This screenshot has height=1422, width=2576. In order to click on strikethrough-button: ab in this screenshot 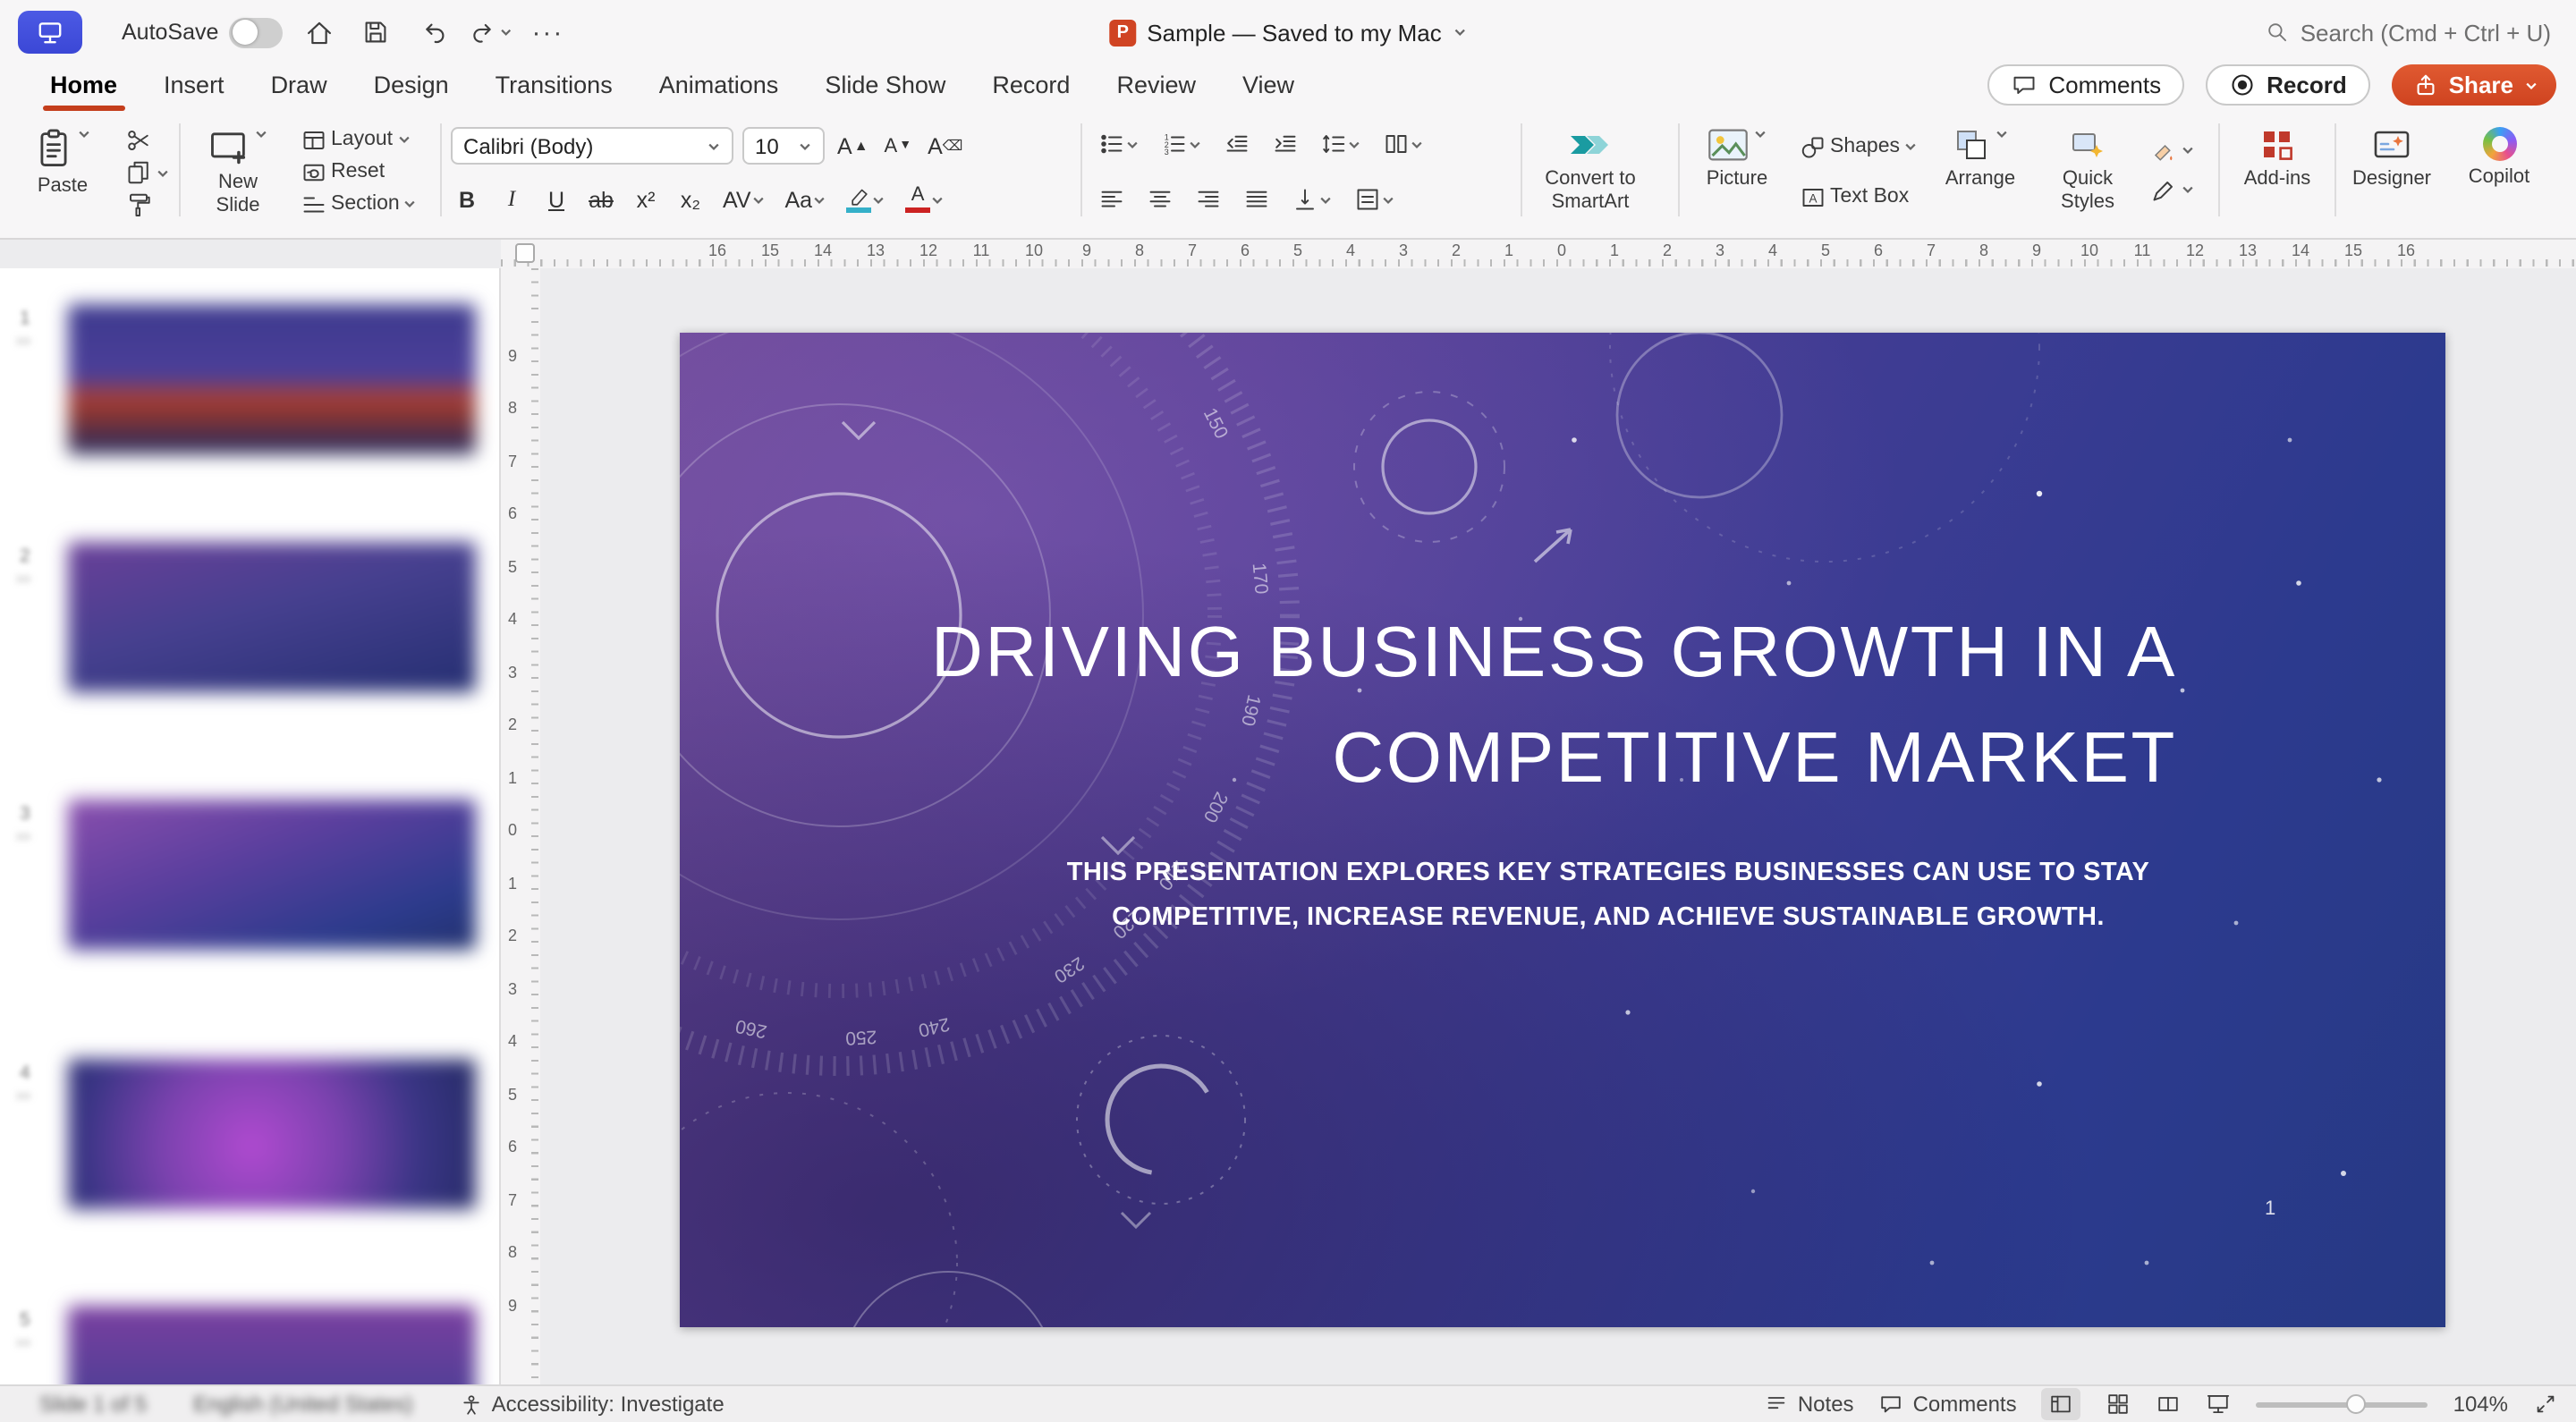, I will do `click(601, 199)`.